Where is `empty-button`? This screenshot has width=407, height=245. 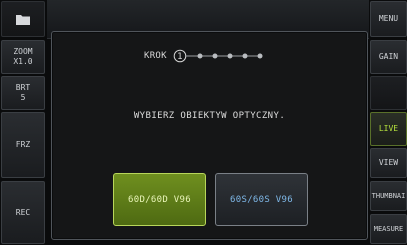
empty-button is located at coordinates (388, 93).